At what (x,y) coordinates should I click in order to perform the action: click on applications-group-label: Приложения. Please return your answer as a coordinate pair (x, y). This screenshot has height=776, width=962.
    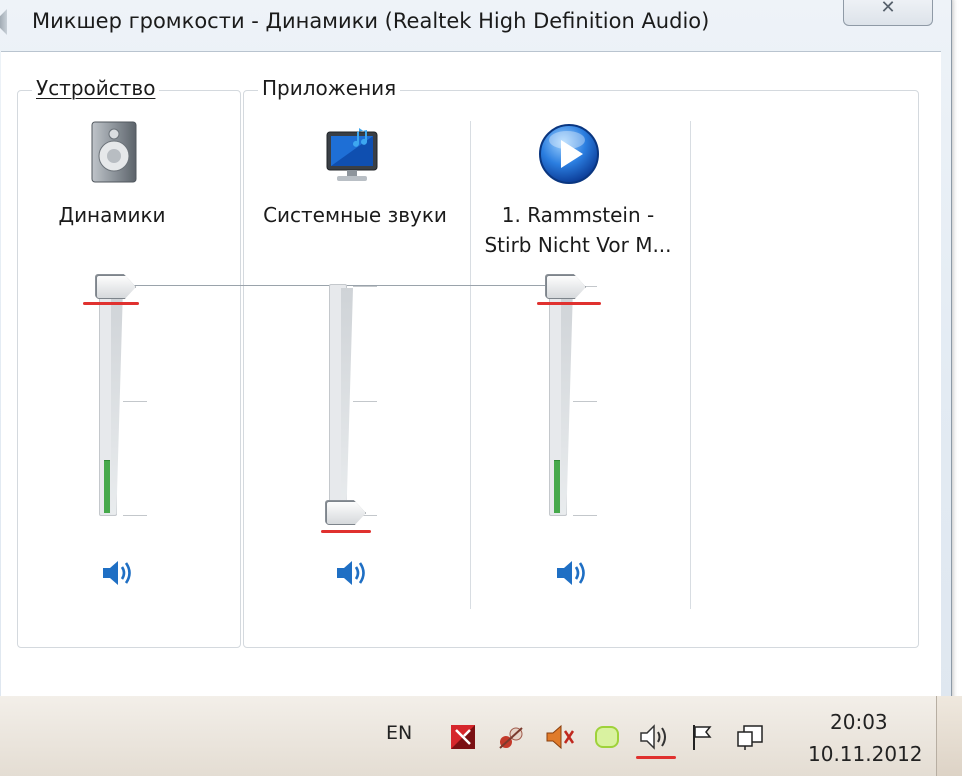
    Looking at the image, I should click on (329, 88).